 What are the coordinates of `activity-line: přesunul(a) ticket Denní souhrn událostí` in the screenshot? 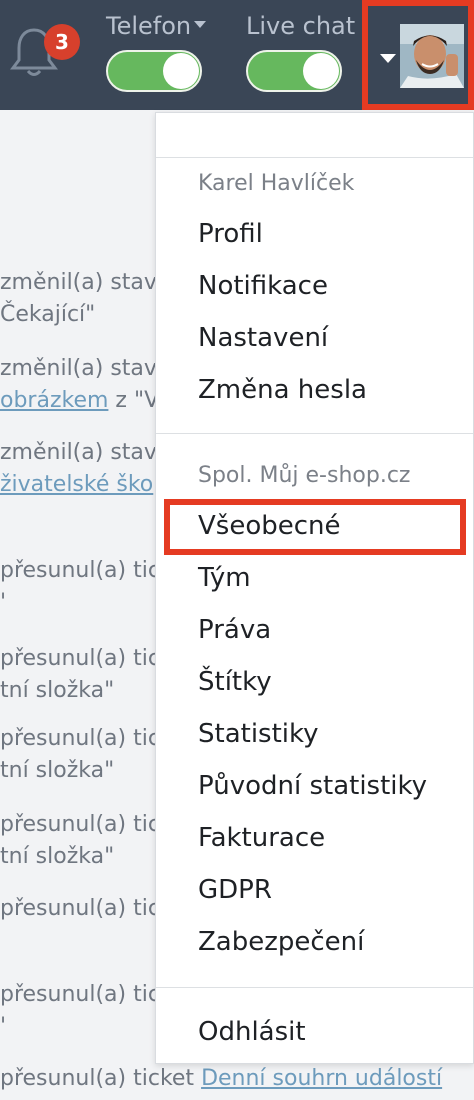 It's located at (221, 1078).